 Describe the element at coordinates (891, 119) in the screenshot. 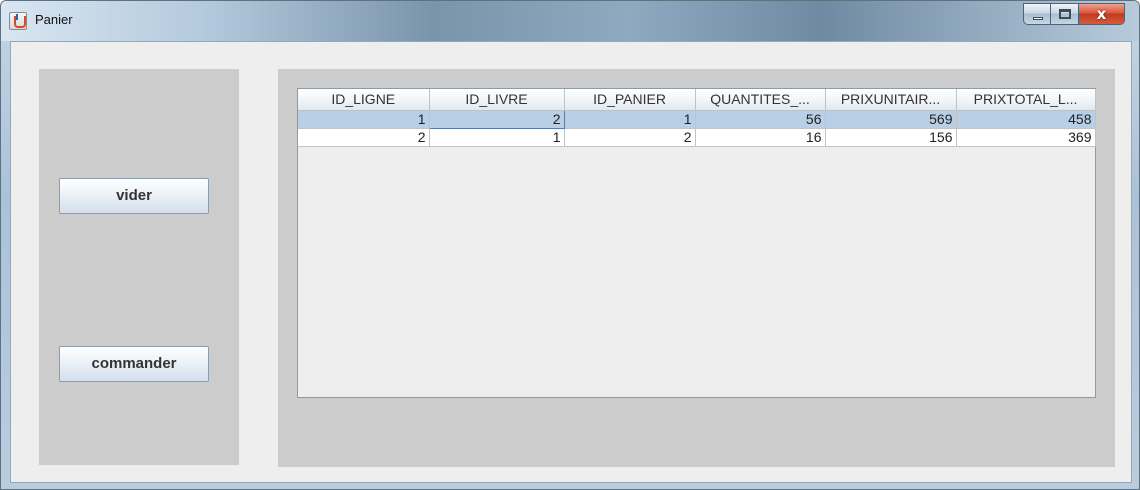

I see `table-cell: 569` at that location.